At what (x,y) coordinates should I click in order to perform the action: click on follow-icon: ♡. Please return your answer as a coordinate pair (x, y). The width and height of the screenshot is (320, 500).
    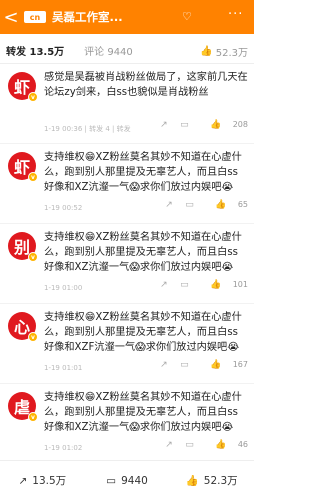
    Looking at the image, I should click on (187, 16).